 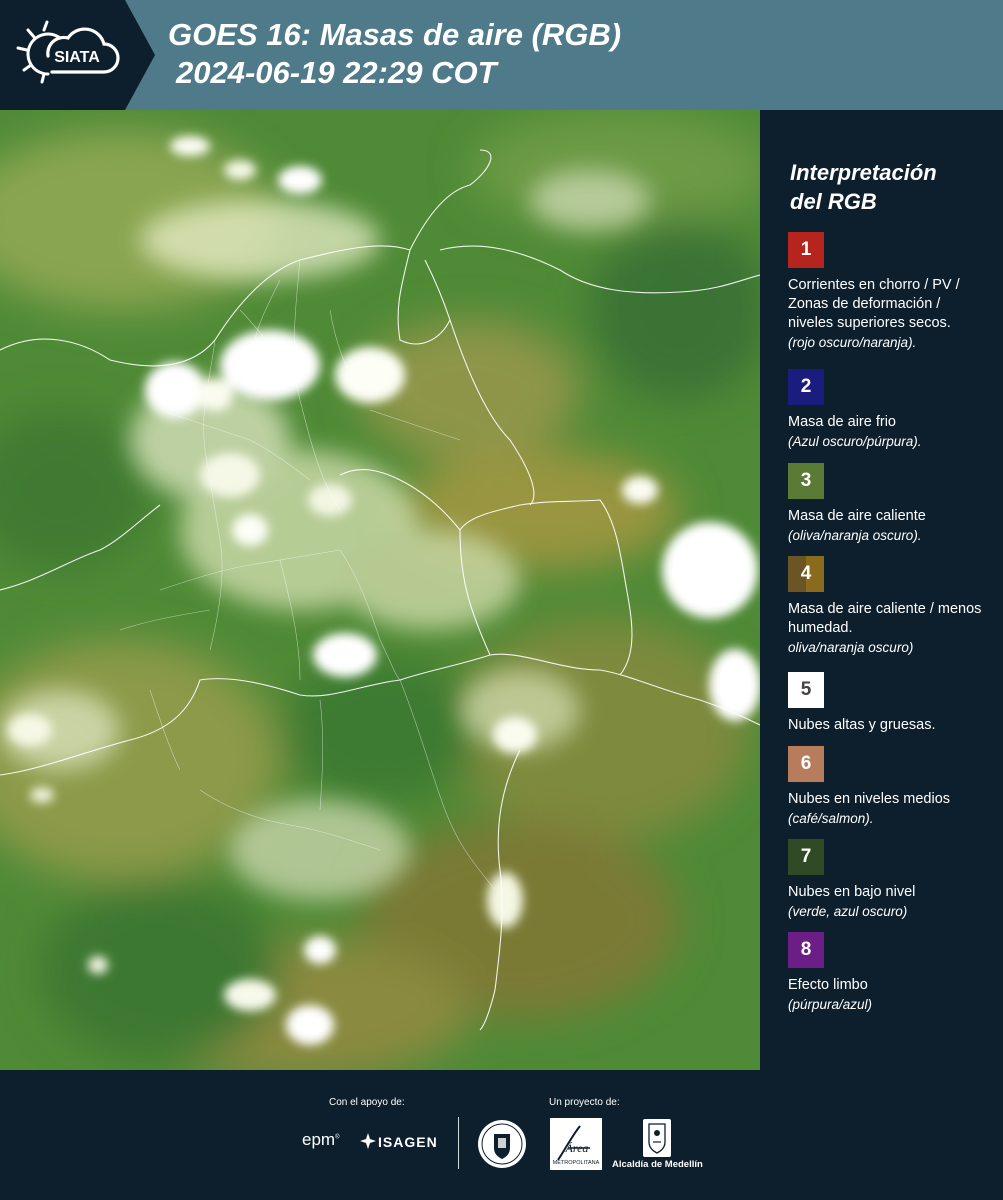 What do you see at coordinates (806, 481) in the screenshot?
I see `legend-swatch-3: 3` at bounding box center [806, 481].